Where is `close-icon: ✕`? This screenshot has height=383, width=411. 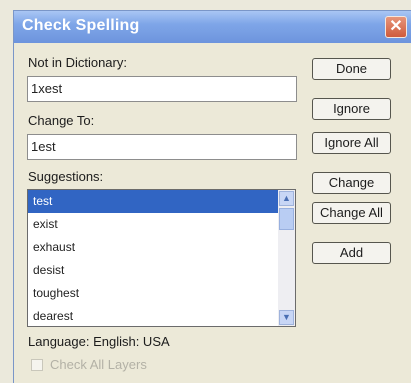
close-icon: ✕ is located at coordinates (396, 26).